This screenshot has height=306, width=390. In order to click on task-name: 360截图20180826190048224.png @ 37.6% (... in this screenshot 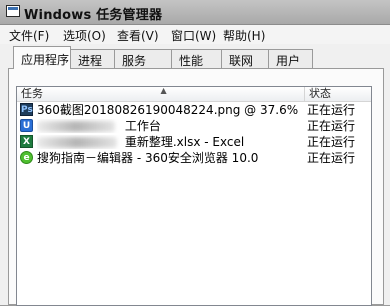, I will do `click(169, 110)`.